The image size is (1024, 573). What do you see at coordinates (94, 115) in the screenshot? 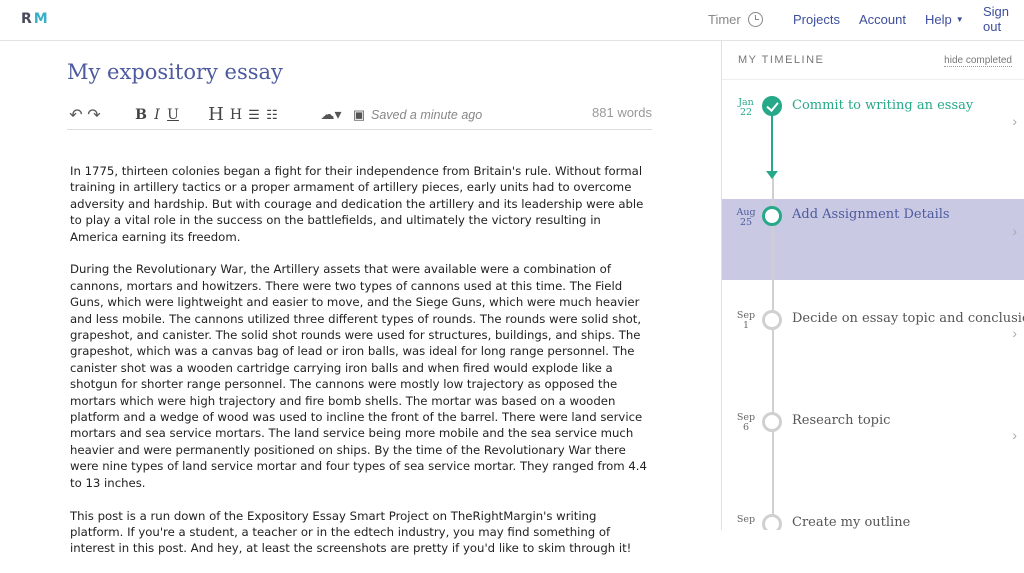
I see `redo-icon: ↷` at bounding box center [94, 115].